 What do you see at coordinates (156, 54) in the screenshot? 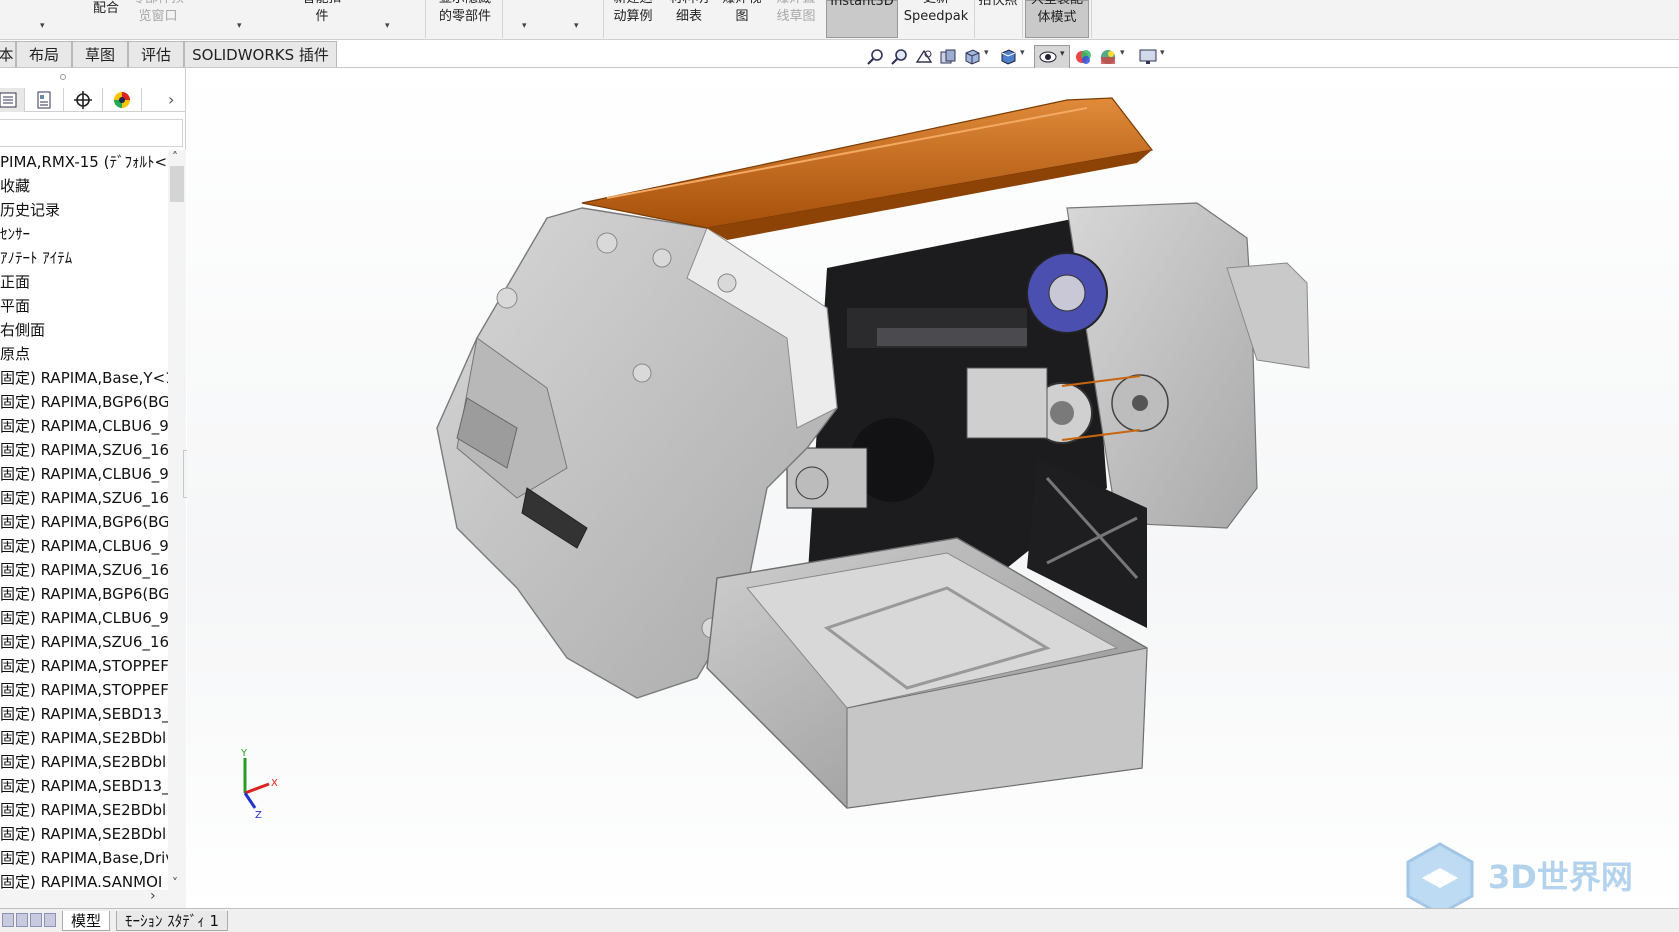
I see `tab-evaluate: 评估` at bounding box center [156, 54].